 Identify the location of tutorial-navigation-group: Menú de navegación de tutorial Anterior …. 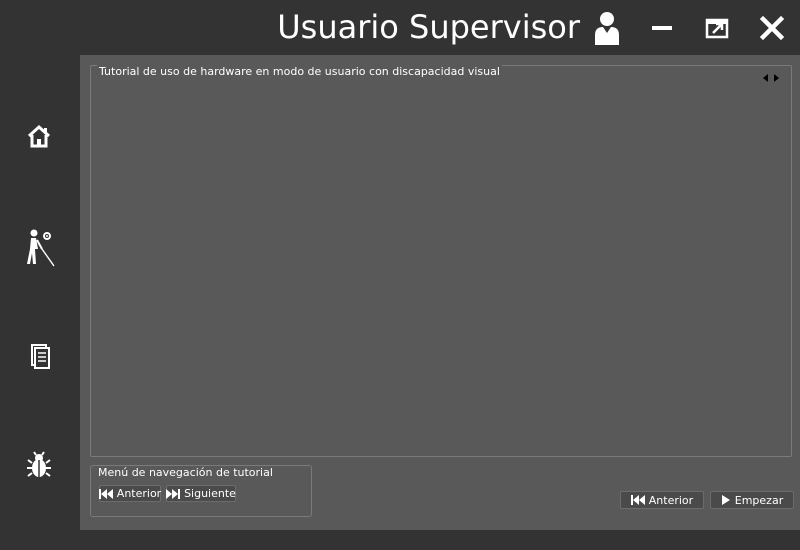
(201, 491).